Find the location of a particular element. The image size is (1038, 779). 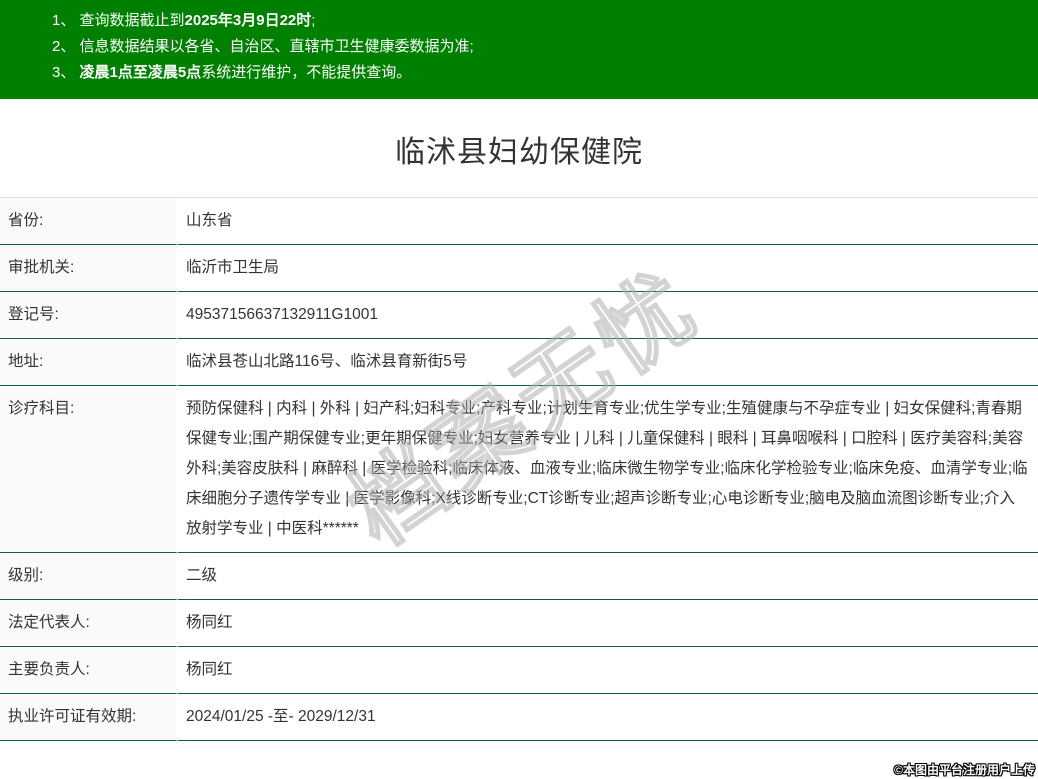

notice-line-1-end: ; is located at coordinates (313, 20).